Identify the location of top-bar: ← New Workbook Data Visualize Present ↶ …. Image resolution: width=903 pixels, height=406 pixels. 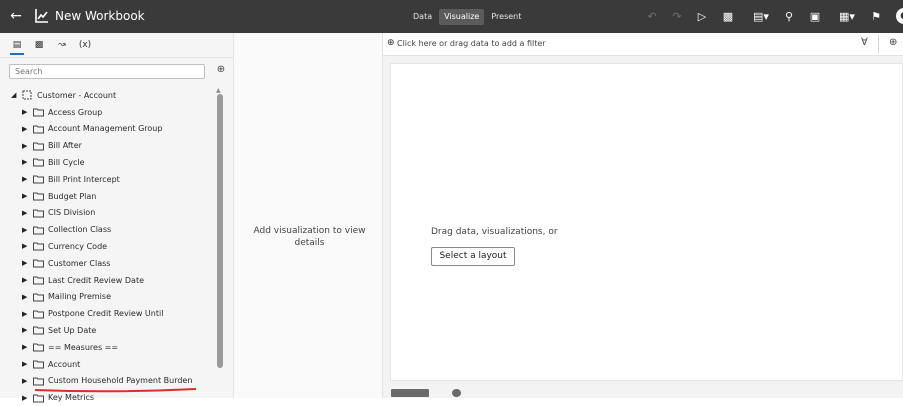
(451, 16).